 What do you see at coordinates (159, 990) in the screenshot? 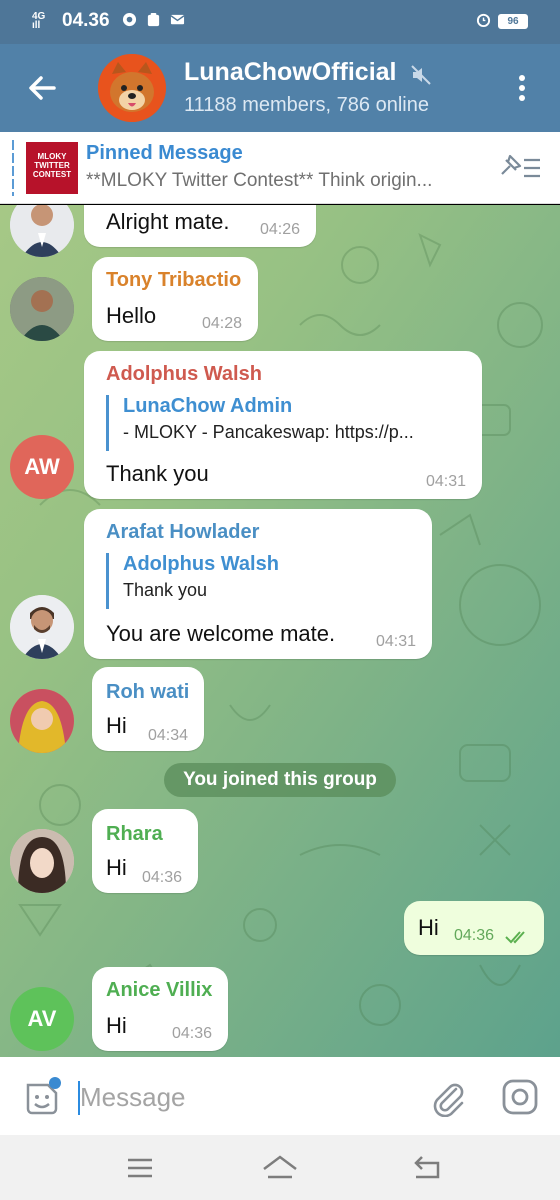
I see `sender-name: Anice Villix` at bounding box center [159, 990].